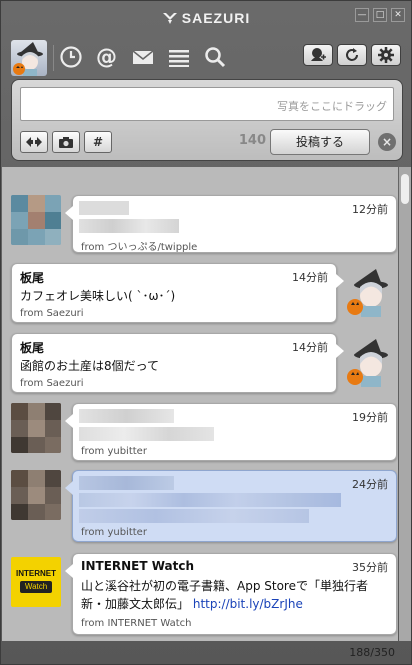  I want to click on compose-panel: 写真をここにドラッグ # 140 投稿する ×, so click(207, 120).